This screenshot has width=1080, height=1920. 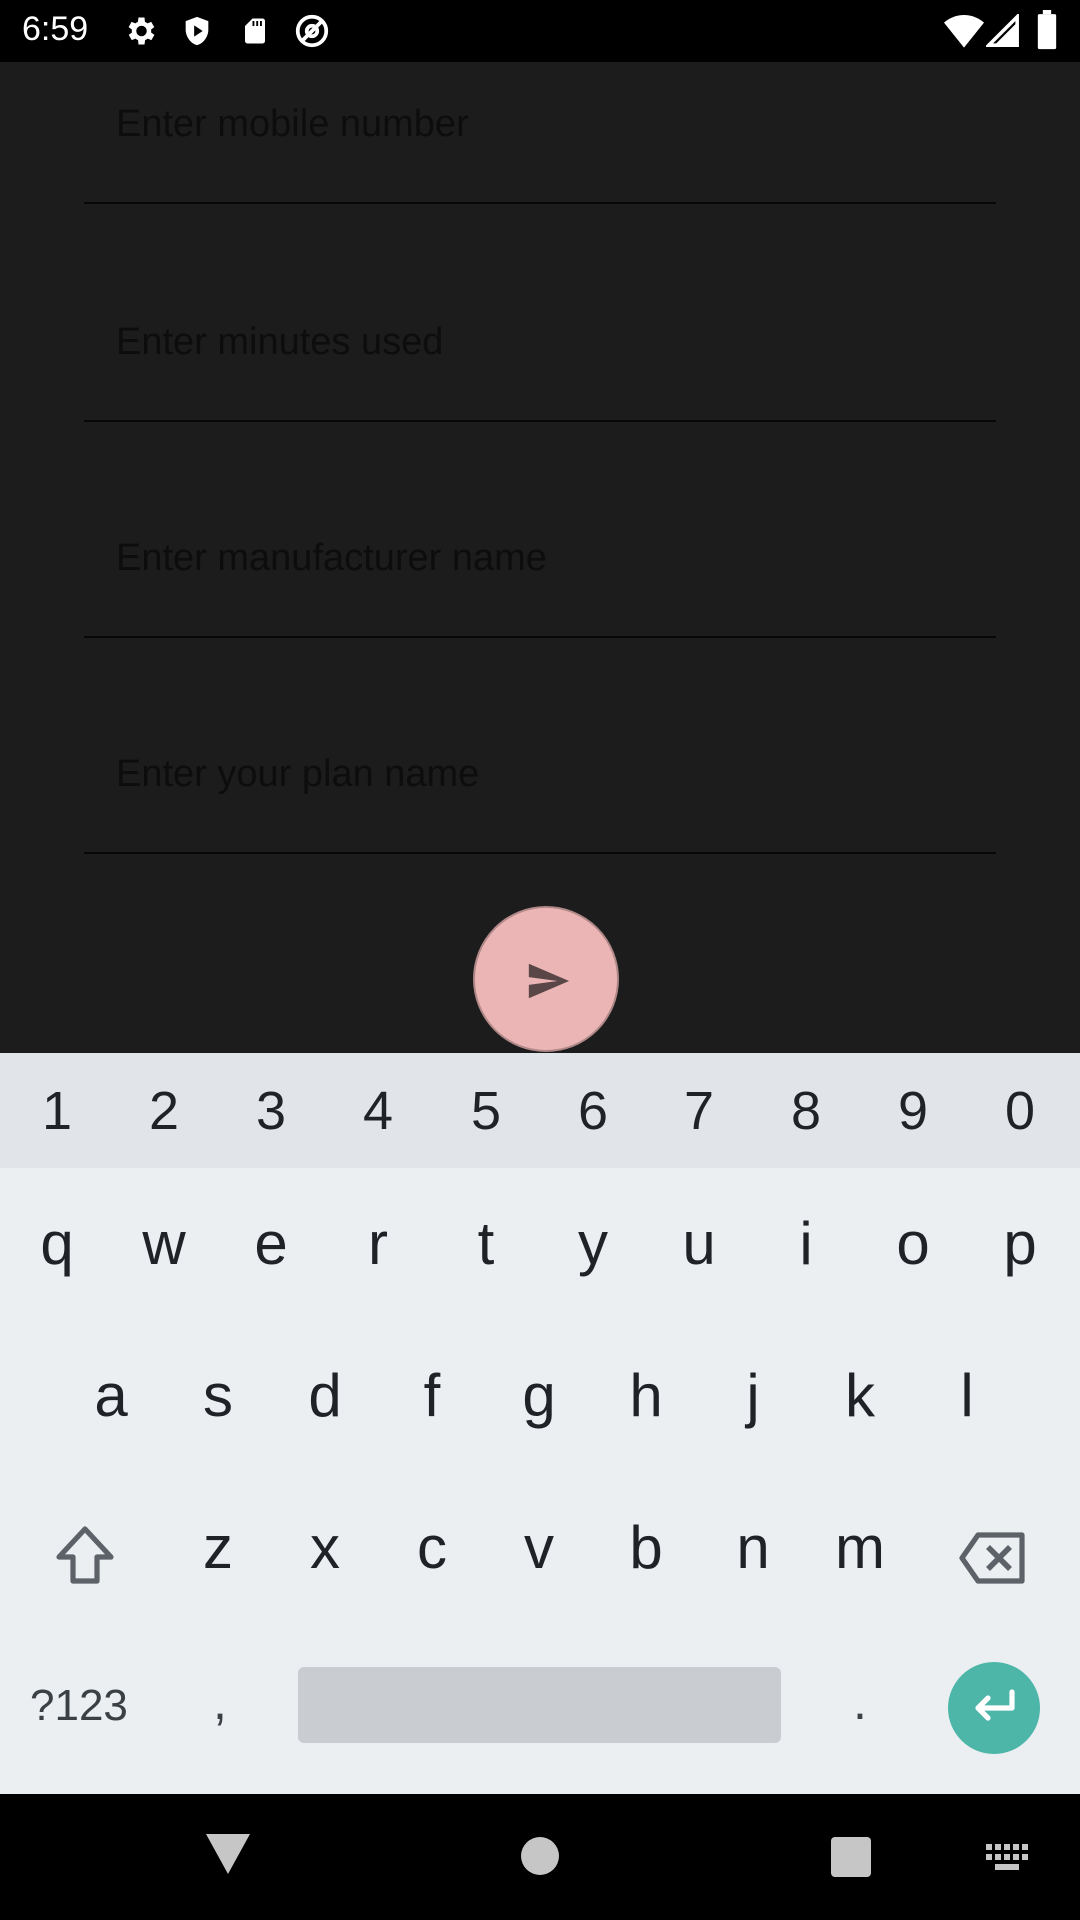 I want to click on key-l: l, so click(x=967, y=1396).